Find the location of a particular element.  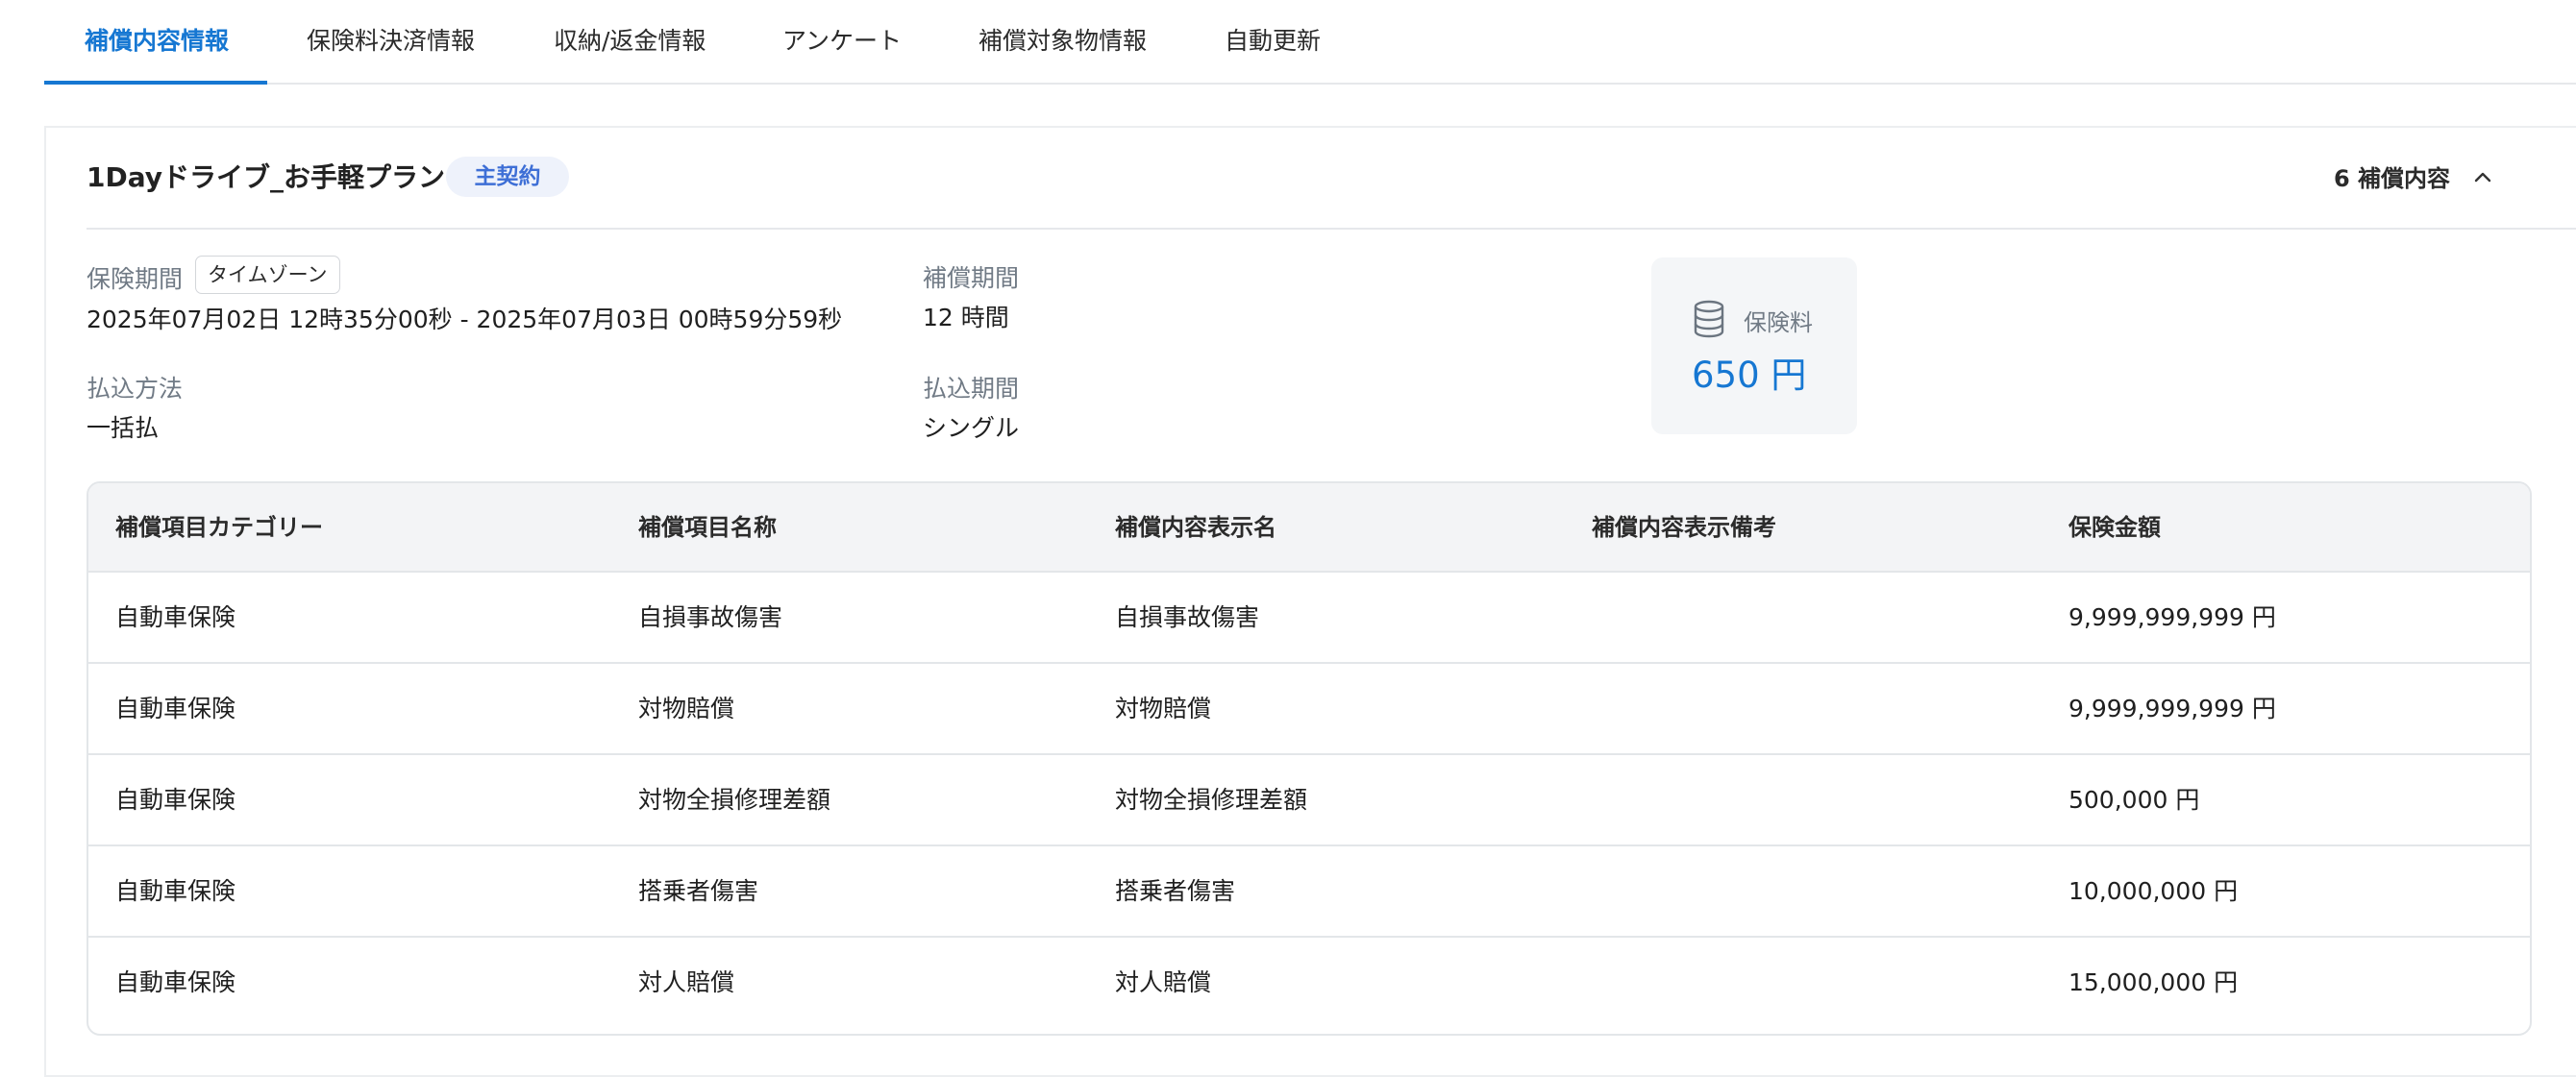

table-row: 自動車保険 対物賠償 対物賠償 9,999,999,999 円 is located at coordinates (1309, 709).